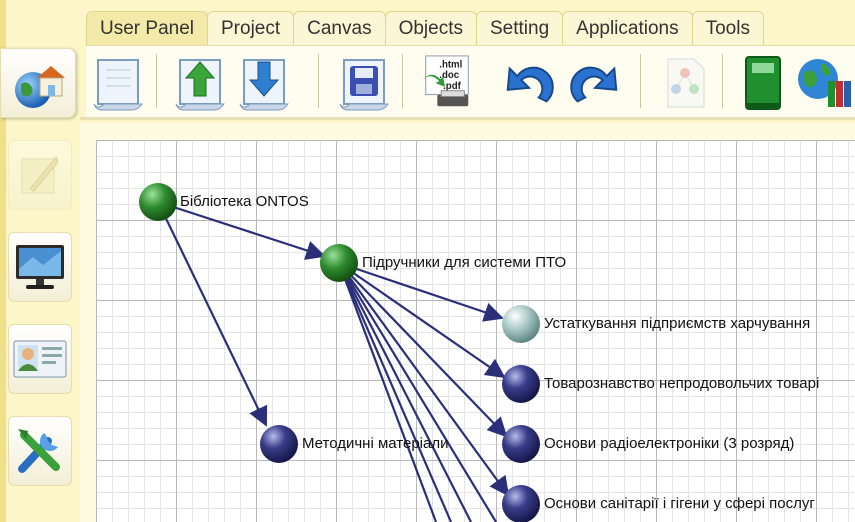 Image resolution: width=855 pixels, height=522 pixels. I want to click on toolbar-divider, so click(467, 118).